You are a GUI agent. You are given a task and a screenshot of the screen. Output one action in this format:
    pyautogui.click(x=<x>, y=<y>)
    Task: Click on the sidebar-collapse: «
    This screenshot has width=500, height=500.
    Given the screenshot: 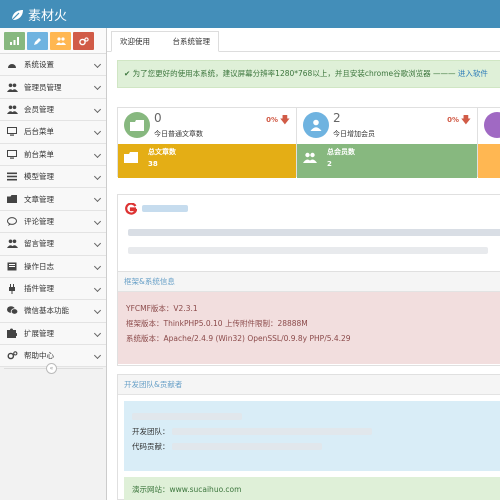 What is the action you would take?
    pyautogui.click(x=53, y=368)
    